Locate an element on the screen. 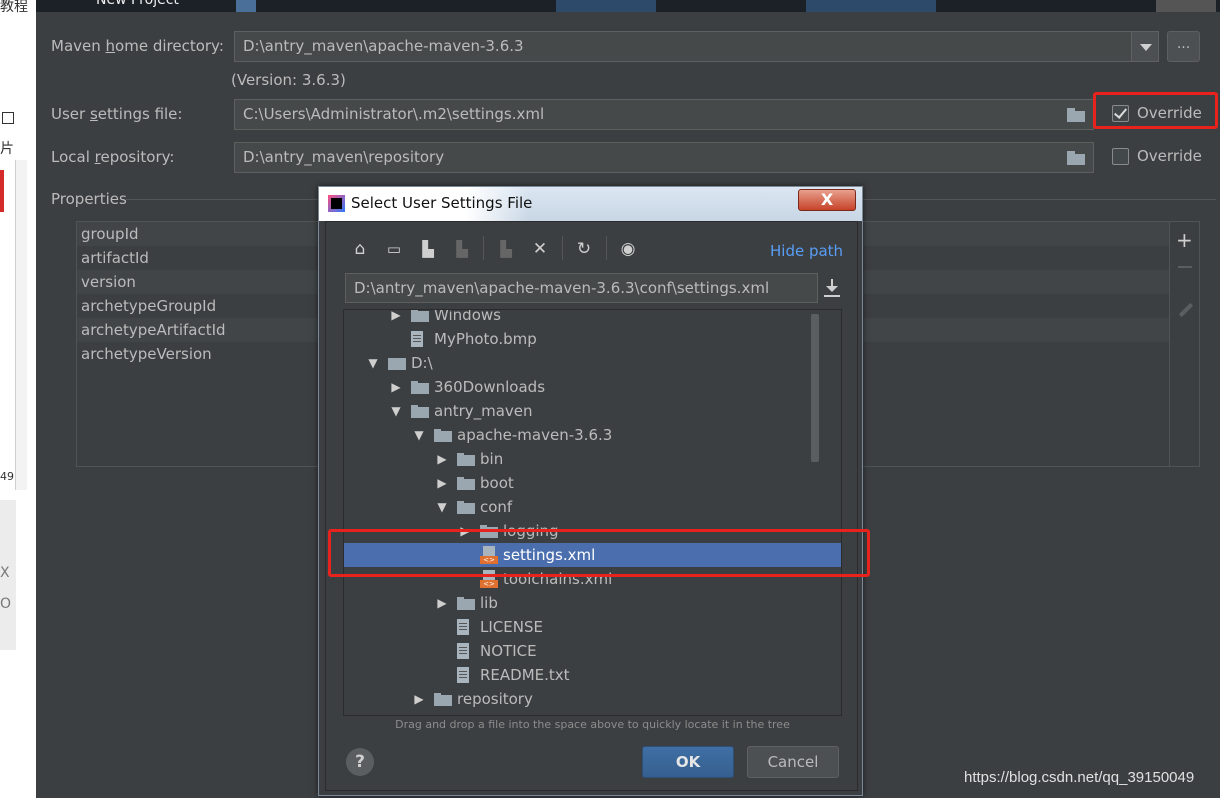  tree-node-label: antry_maven is located at coordinates (483, 411).